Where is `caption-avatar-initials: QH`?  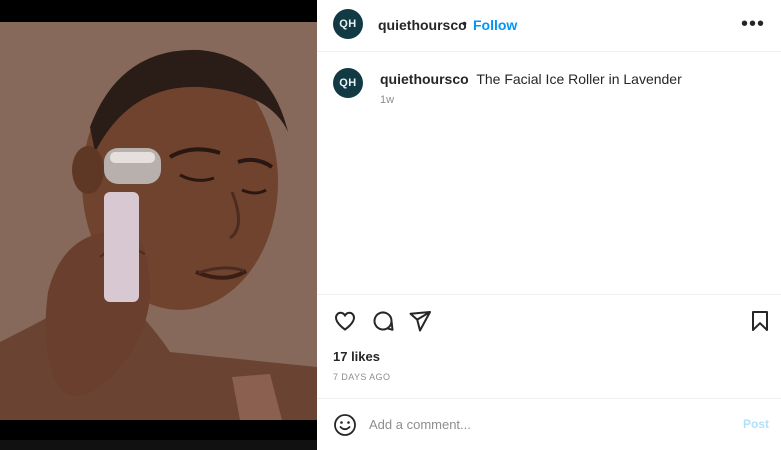
caption-avatar-initials: QH is located at coordinates (348, 83).